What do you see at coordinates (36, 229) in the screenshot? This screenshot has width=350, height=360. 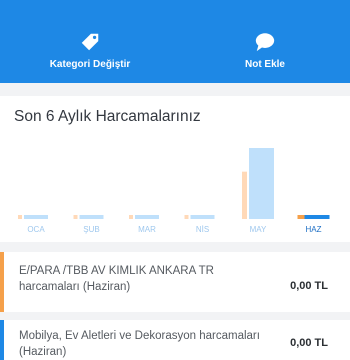 I see `month-label: OCA` at bounding box center [36, 229].